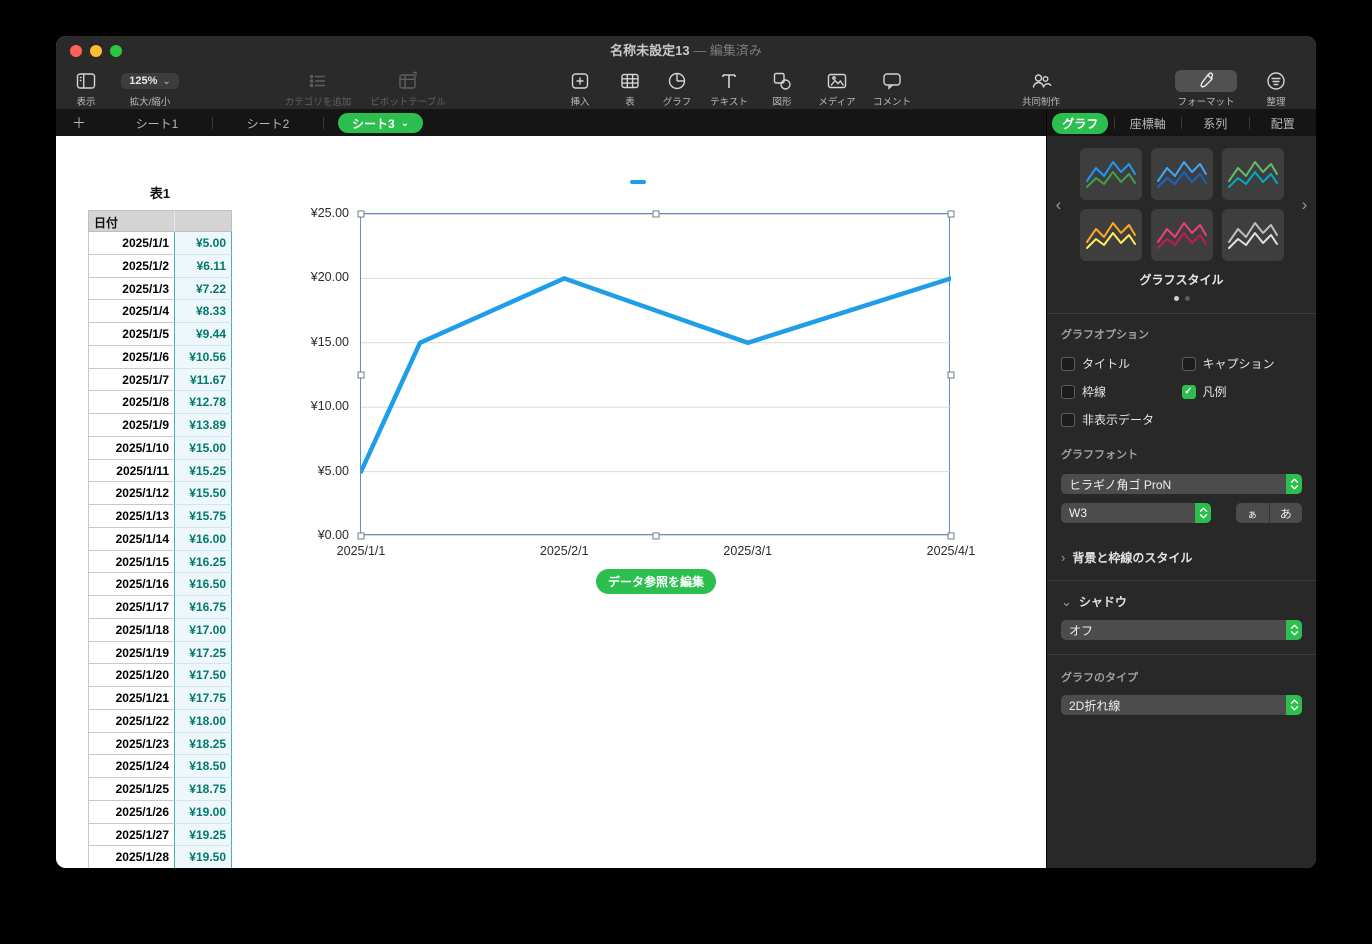 The image size is (1372, 944). What do you see at coordinates (203, 266) in the screenshot?
I see `table-cell-value: ¥6.11` at bounding box center [203, 266].